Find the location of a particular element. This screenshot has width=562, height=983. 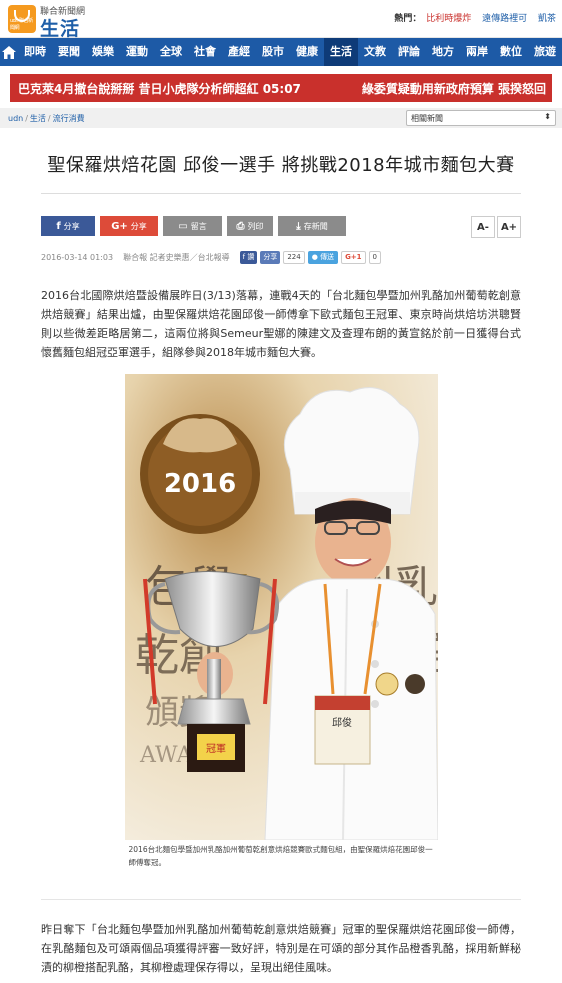

nav-item: 要聞 is located at coordinates (69, 52).